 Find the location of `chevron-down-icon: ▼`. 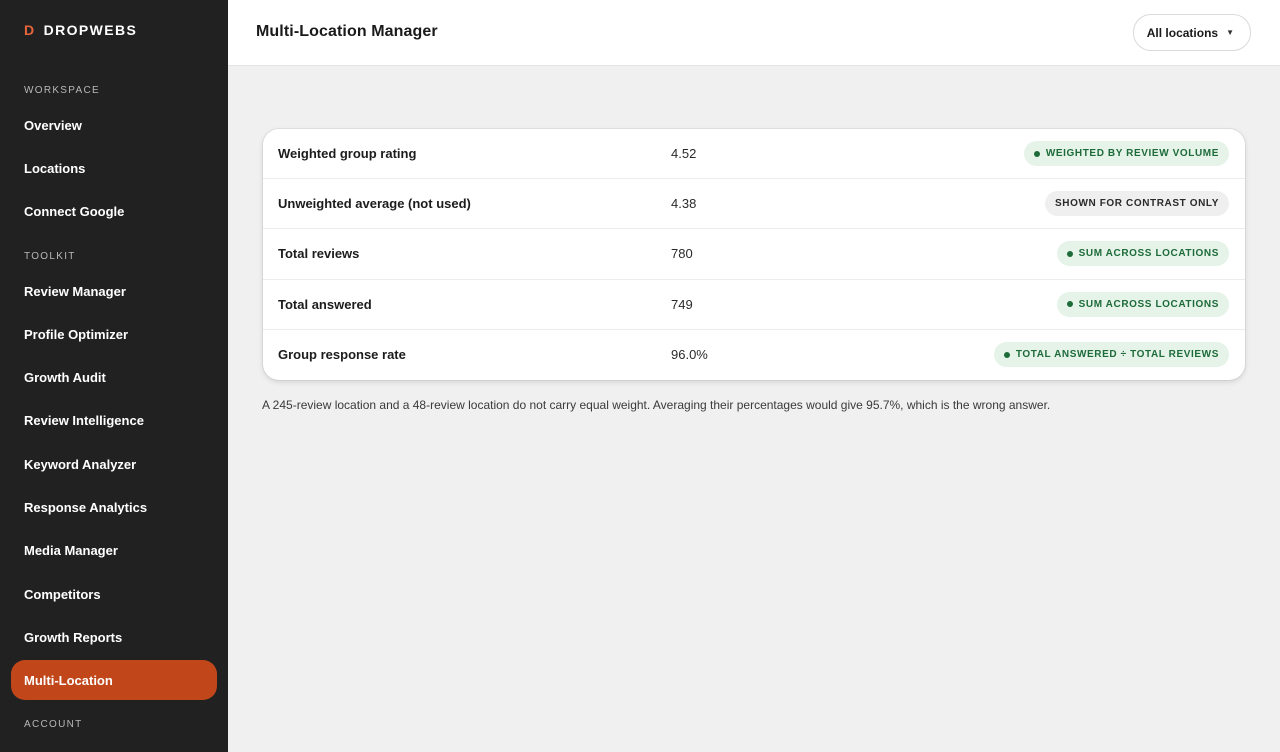

chevron-down-icon: ▼ is located at coordinates (1230, 32).